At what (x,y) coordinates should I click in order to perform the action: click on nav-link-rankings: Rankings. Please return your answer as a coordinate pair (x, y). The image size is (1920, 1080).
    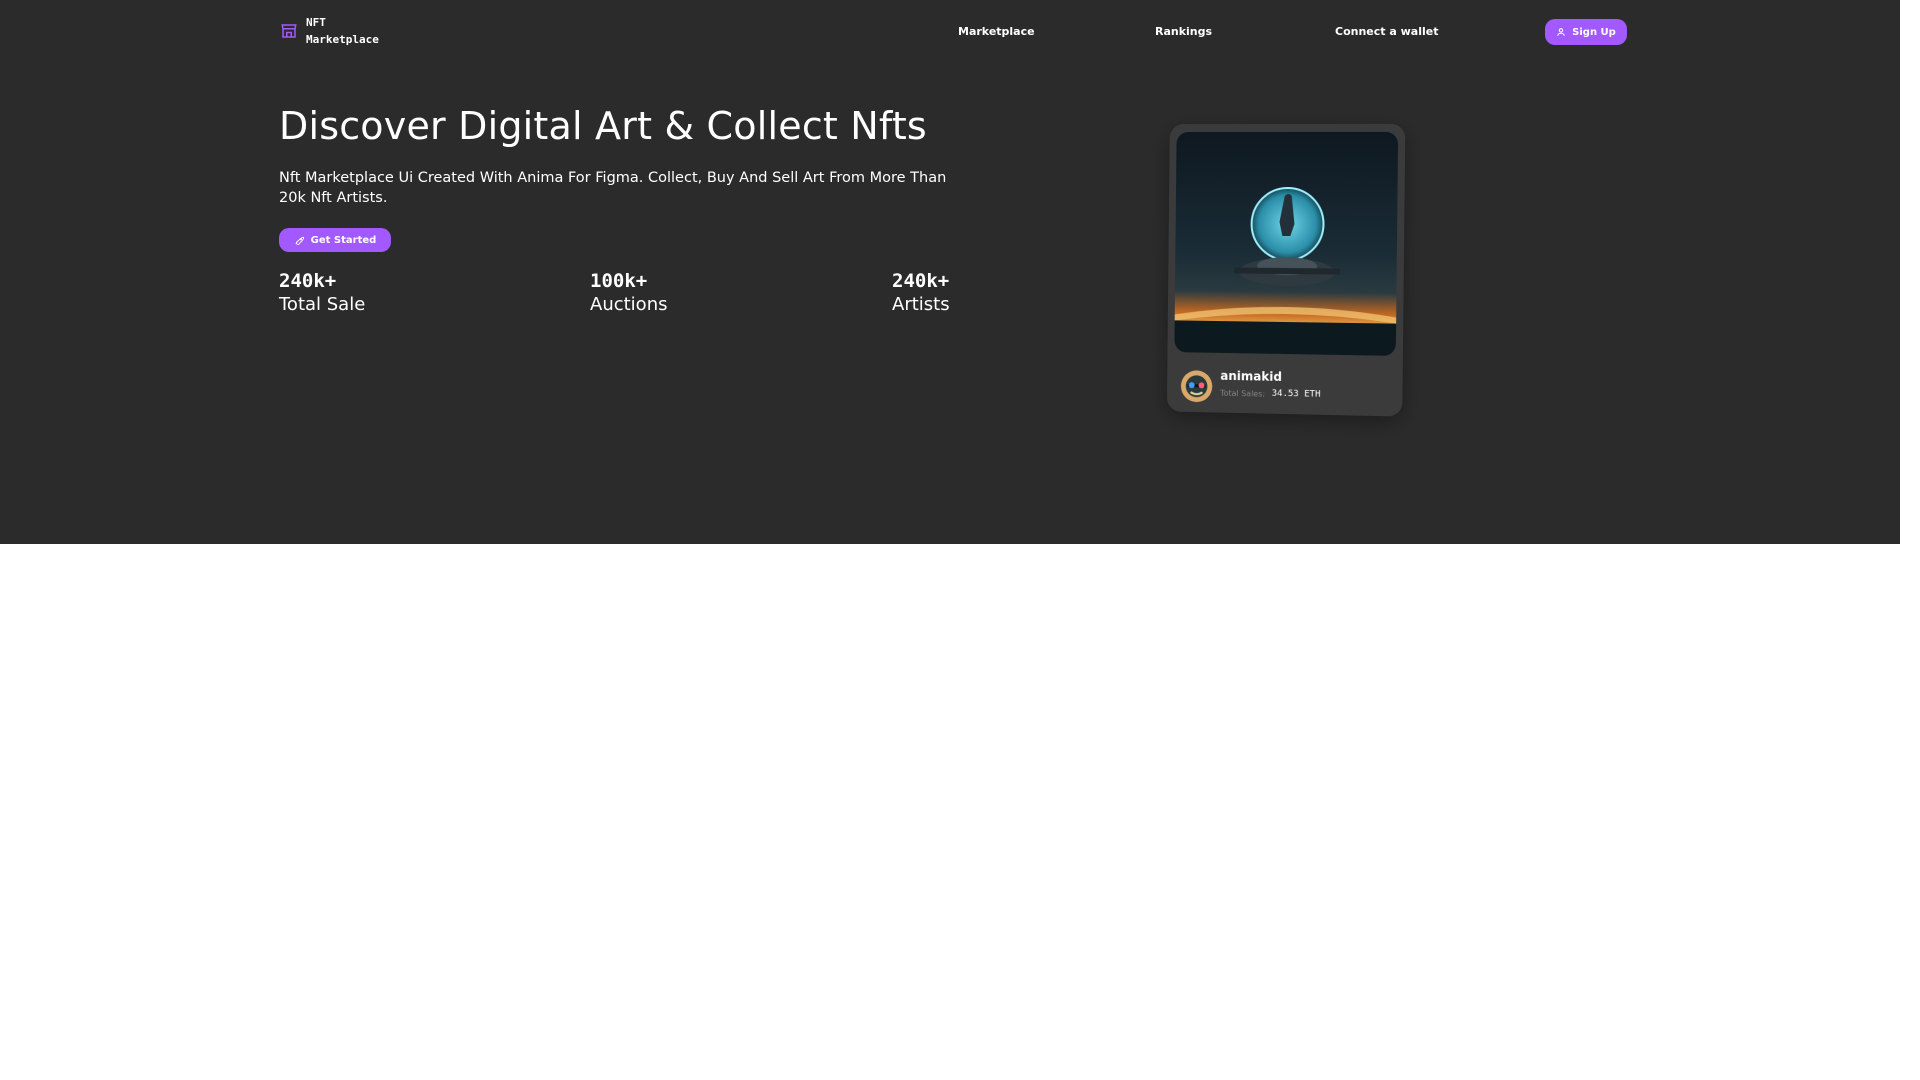
    Looking at the image, I should click on (1183, 31).